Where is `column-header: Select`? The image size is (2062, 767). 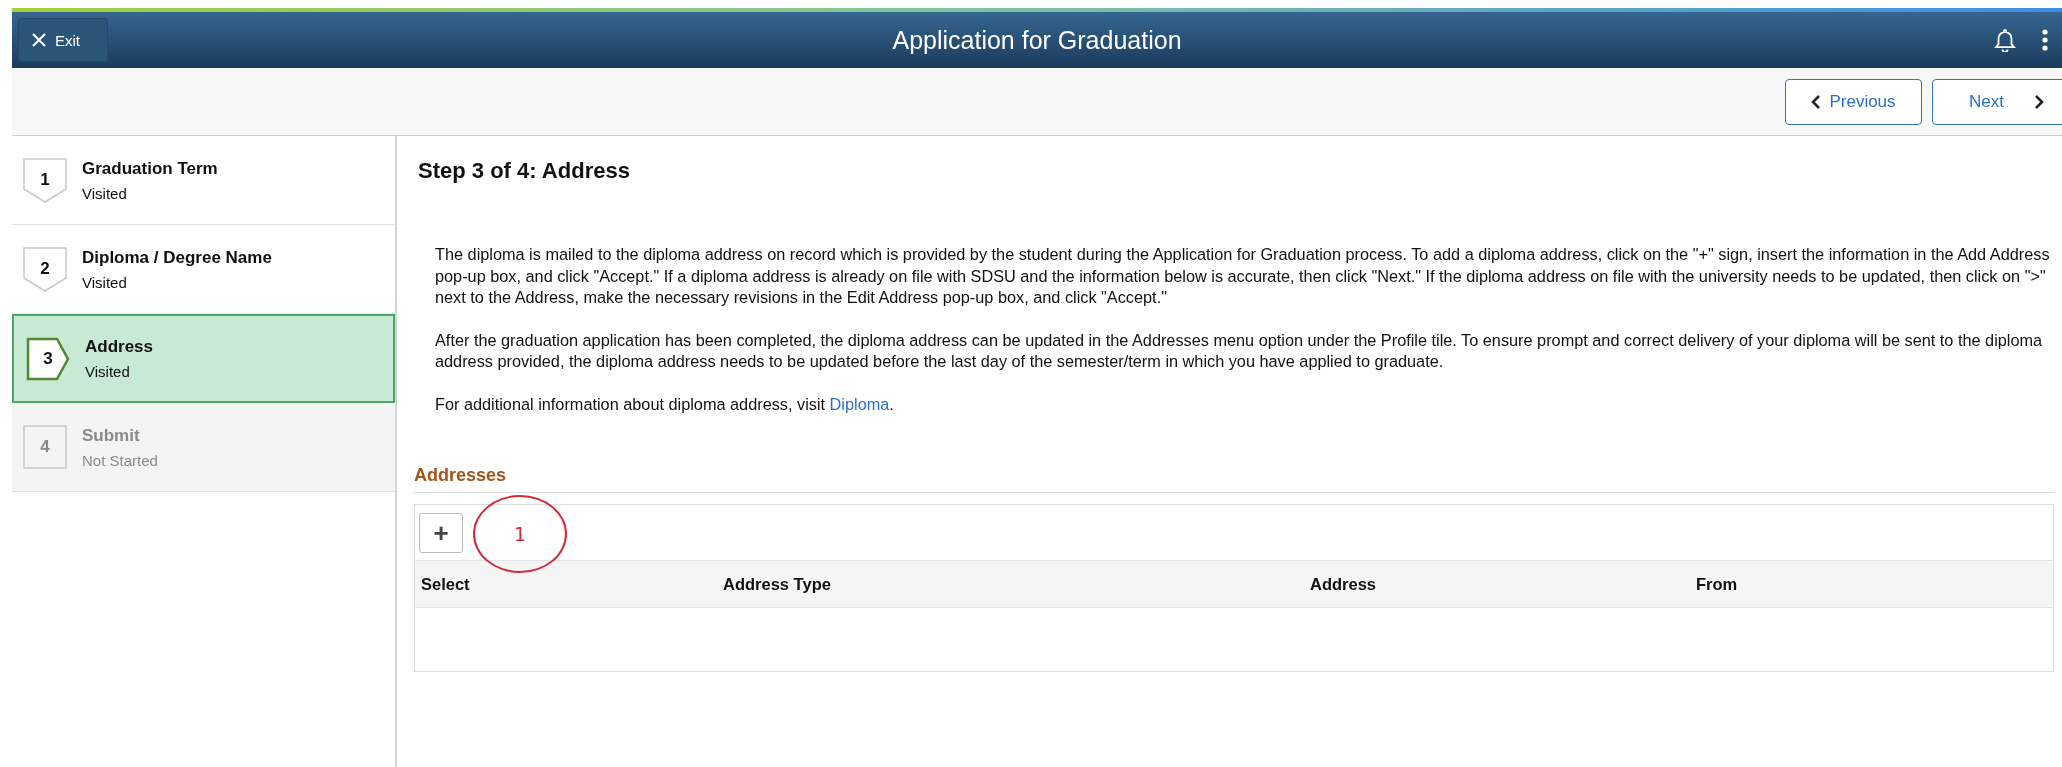 column-header: Select is located at coordinates (446, 584).